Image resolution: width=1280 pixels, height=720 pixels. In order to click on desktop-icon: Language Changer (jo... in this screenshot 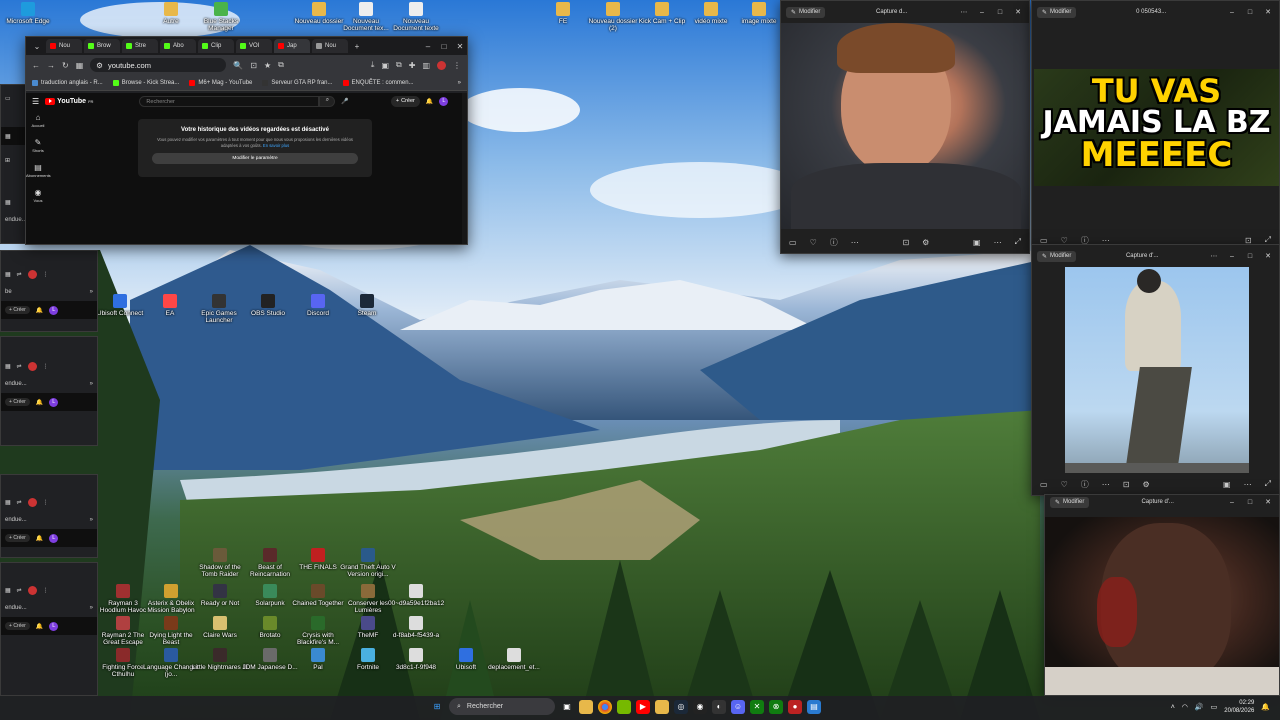, I will do `click(171, 663)`.